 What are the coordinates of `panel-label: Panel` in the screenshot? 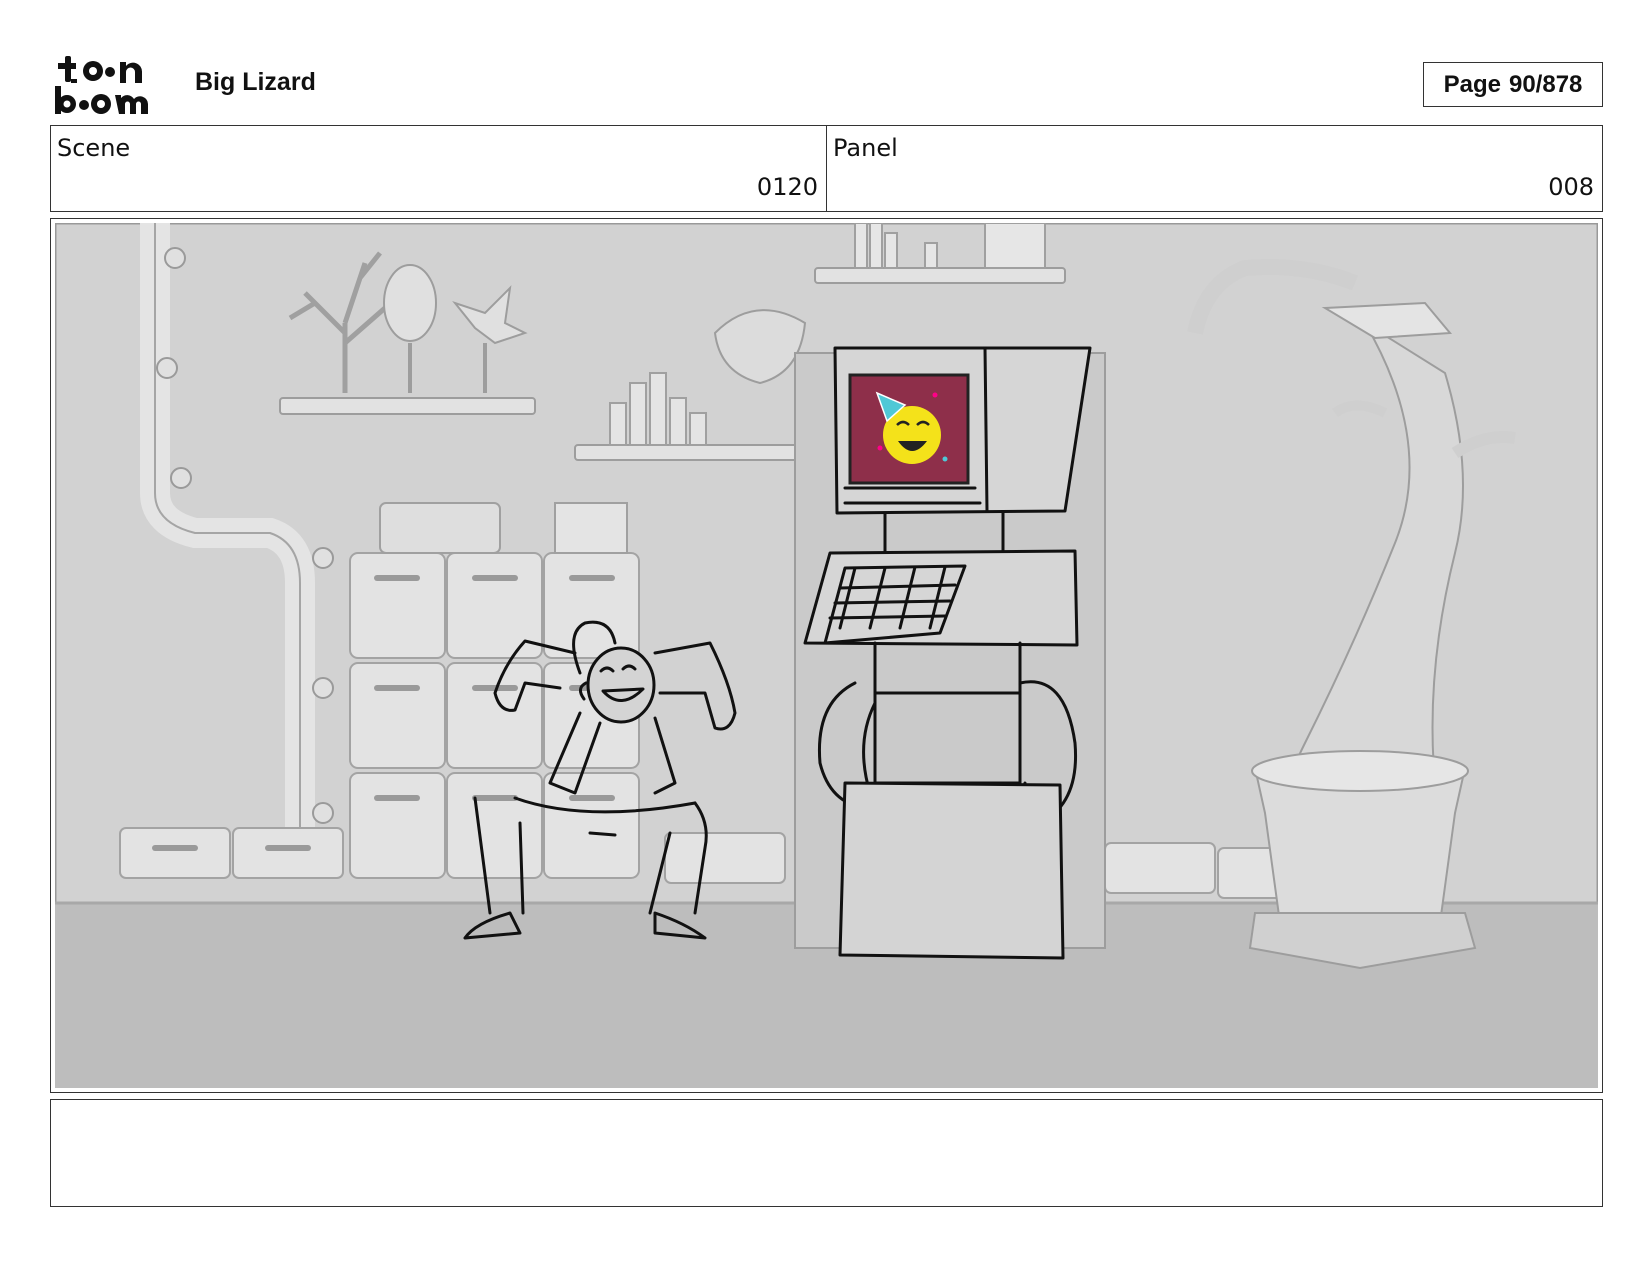 It's located at (865, 148).